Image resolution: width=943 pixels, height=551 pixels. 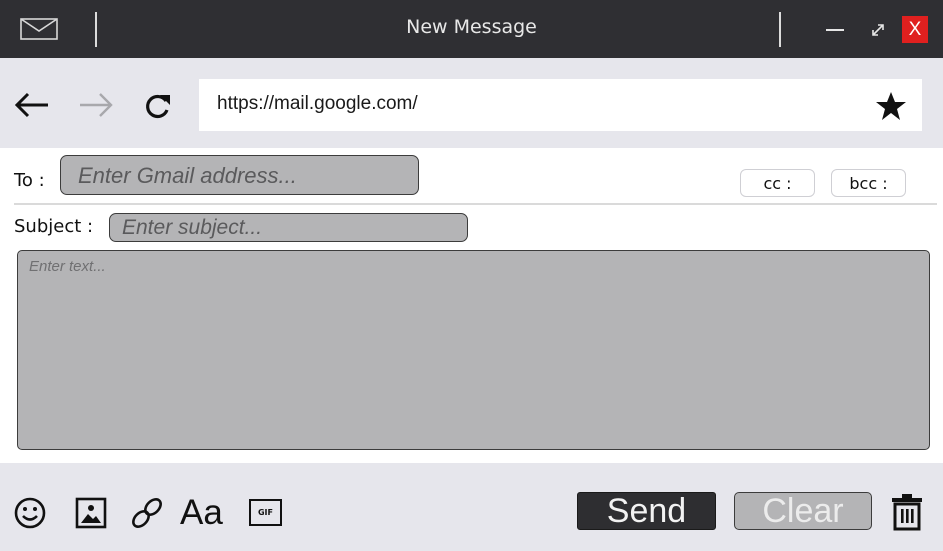 I want to click on title-bar: New Message X, so click(x=471, y=29).